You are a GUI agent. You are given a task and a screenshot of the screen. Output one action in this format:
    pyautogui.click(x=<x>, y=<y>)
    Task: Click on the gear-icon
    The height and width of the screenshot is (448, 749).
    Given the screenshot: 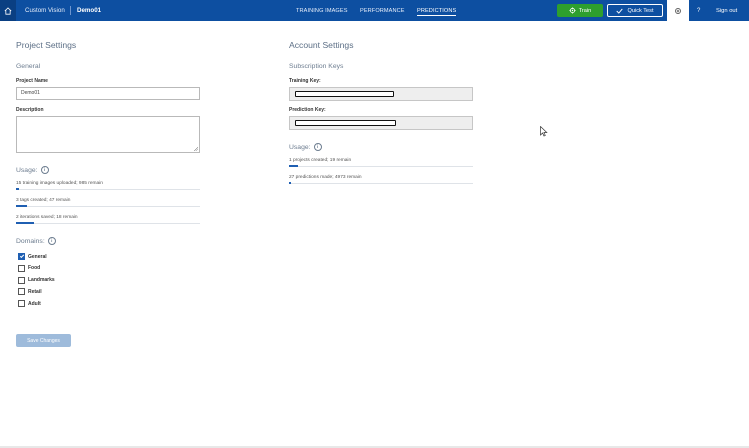 What is the action you would take?
    pyautogui.click(x=572, y=10)
    